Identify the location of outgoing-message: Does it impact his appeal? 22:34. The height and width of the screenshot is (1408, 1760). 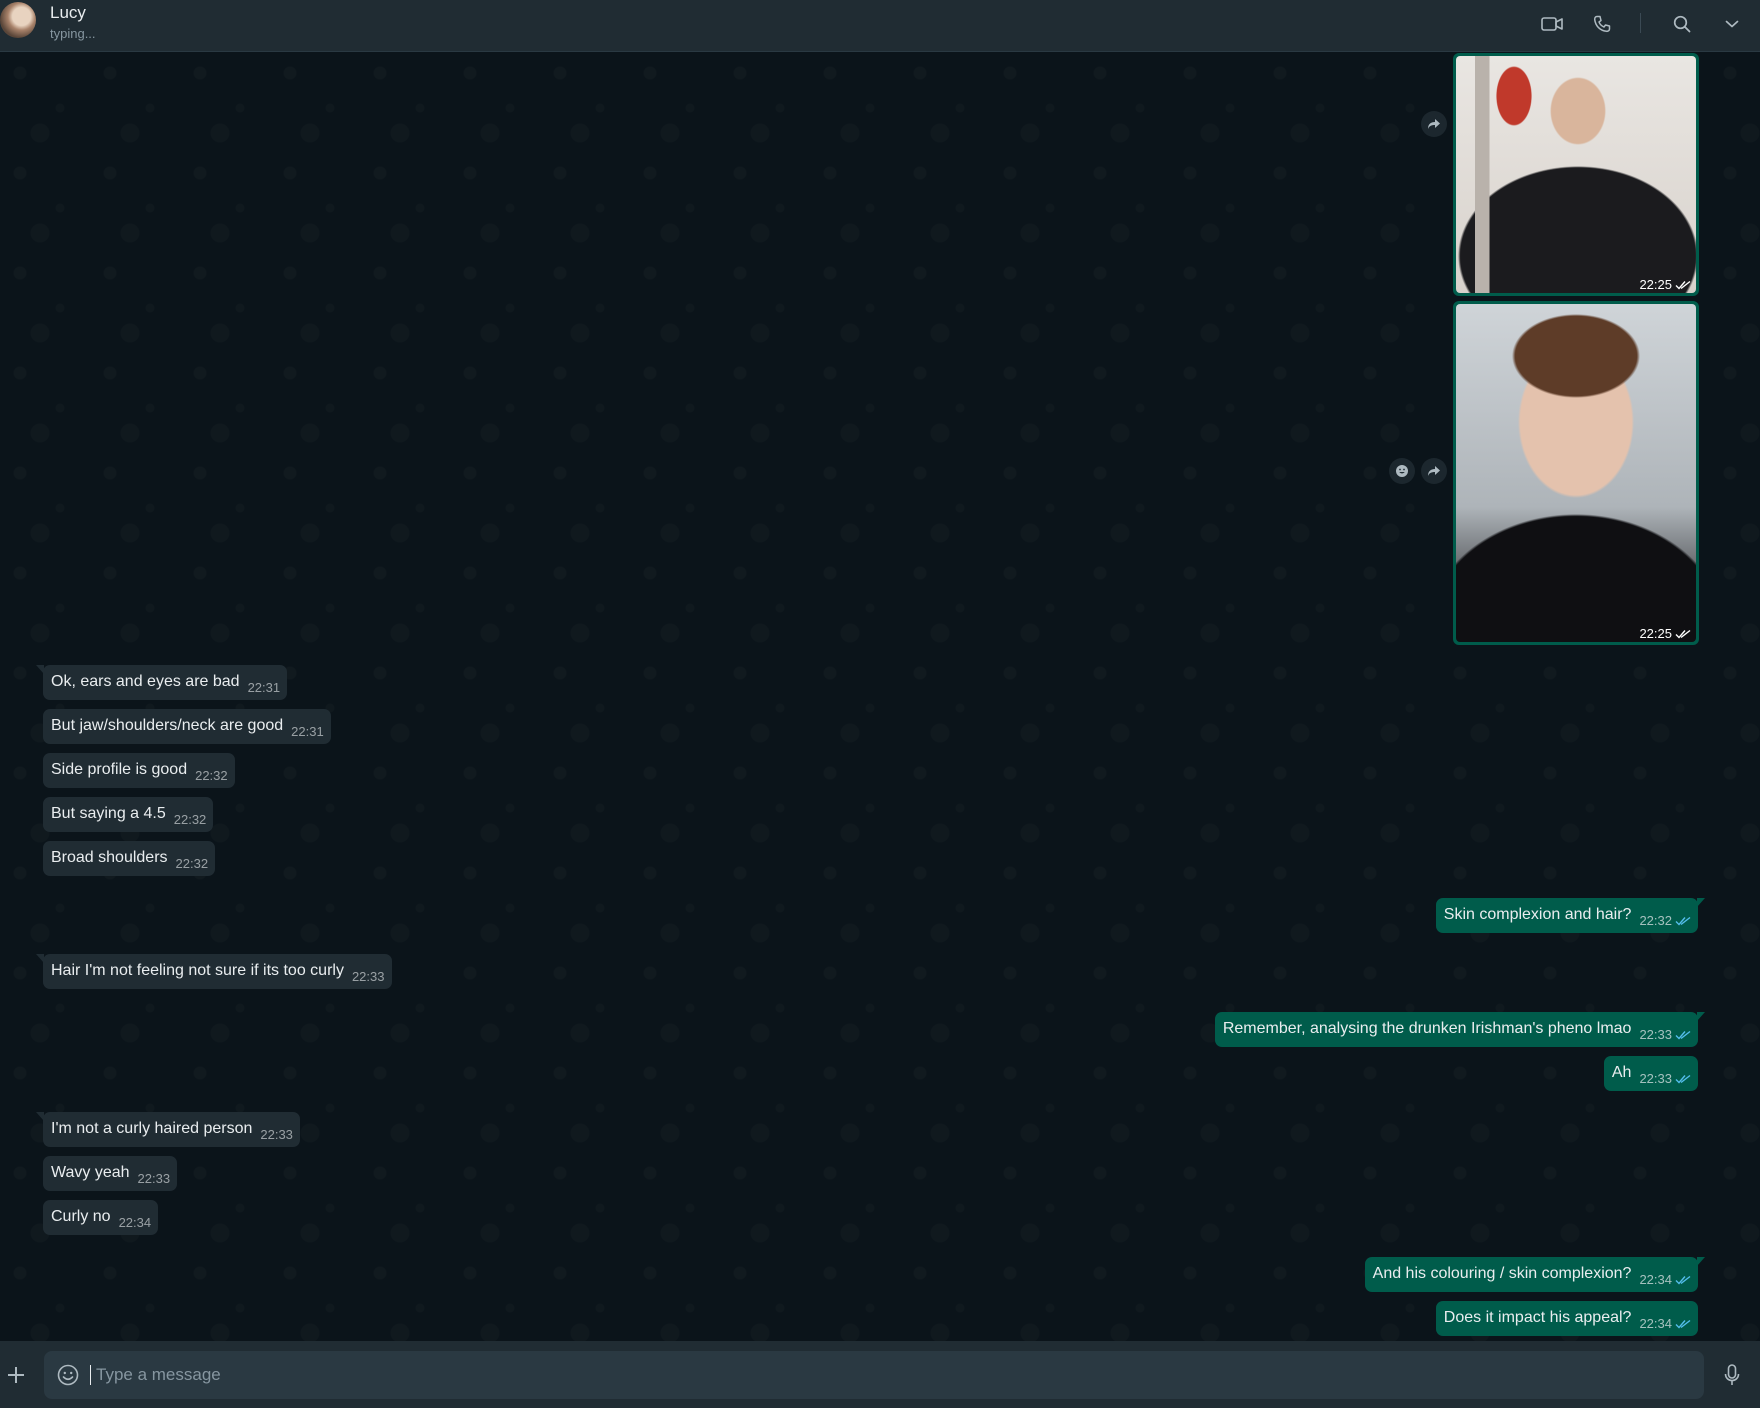
(1566, 1318).